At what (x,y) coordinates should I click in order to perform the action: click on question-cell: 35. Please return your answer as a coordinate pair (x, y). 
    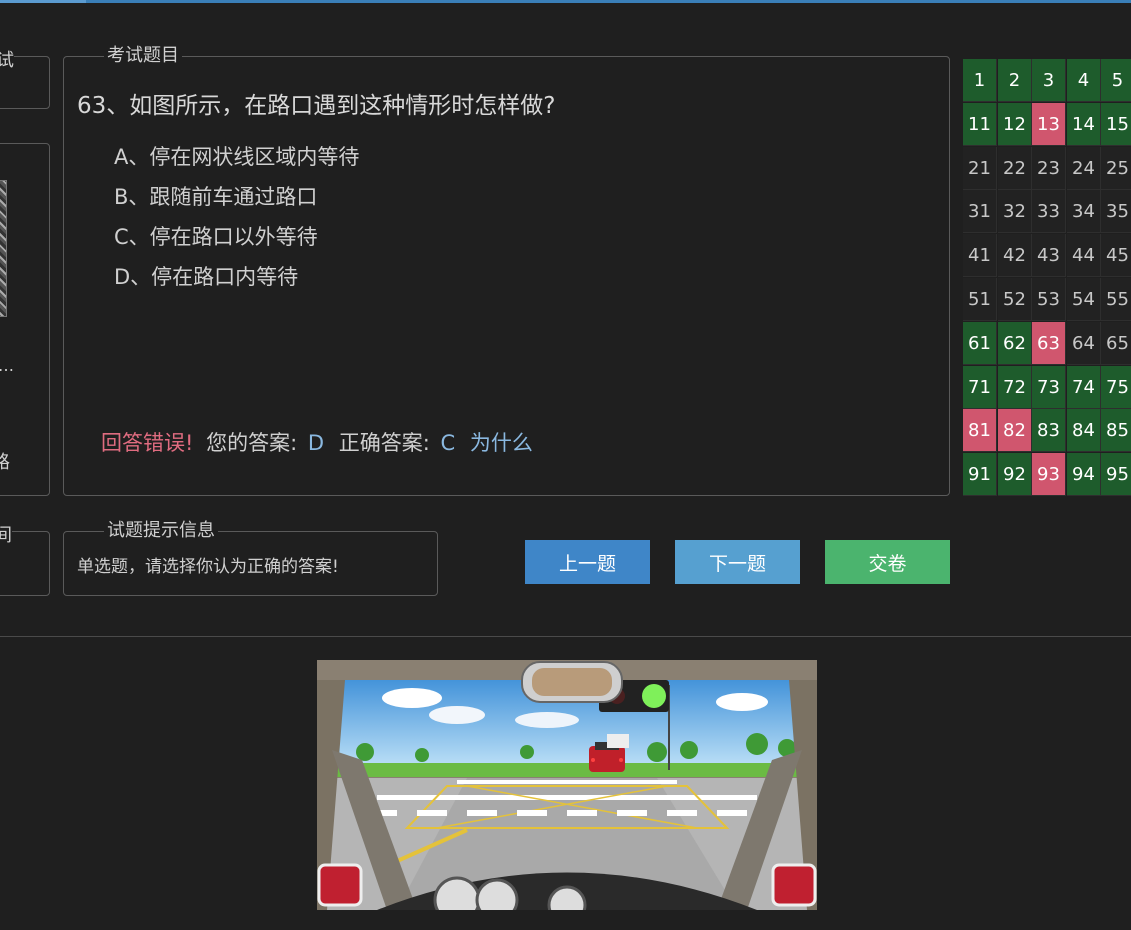
    Looking at the image, I should click on (1116, 211).